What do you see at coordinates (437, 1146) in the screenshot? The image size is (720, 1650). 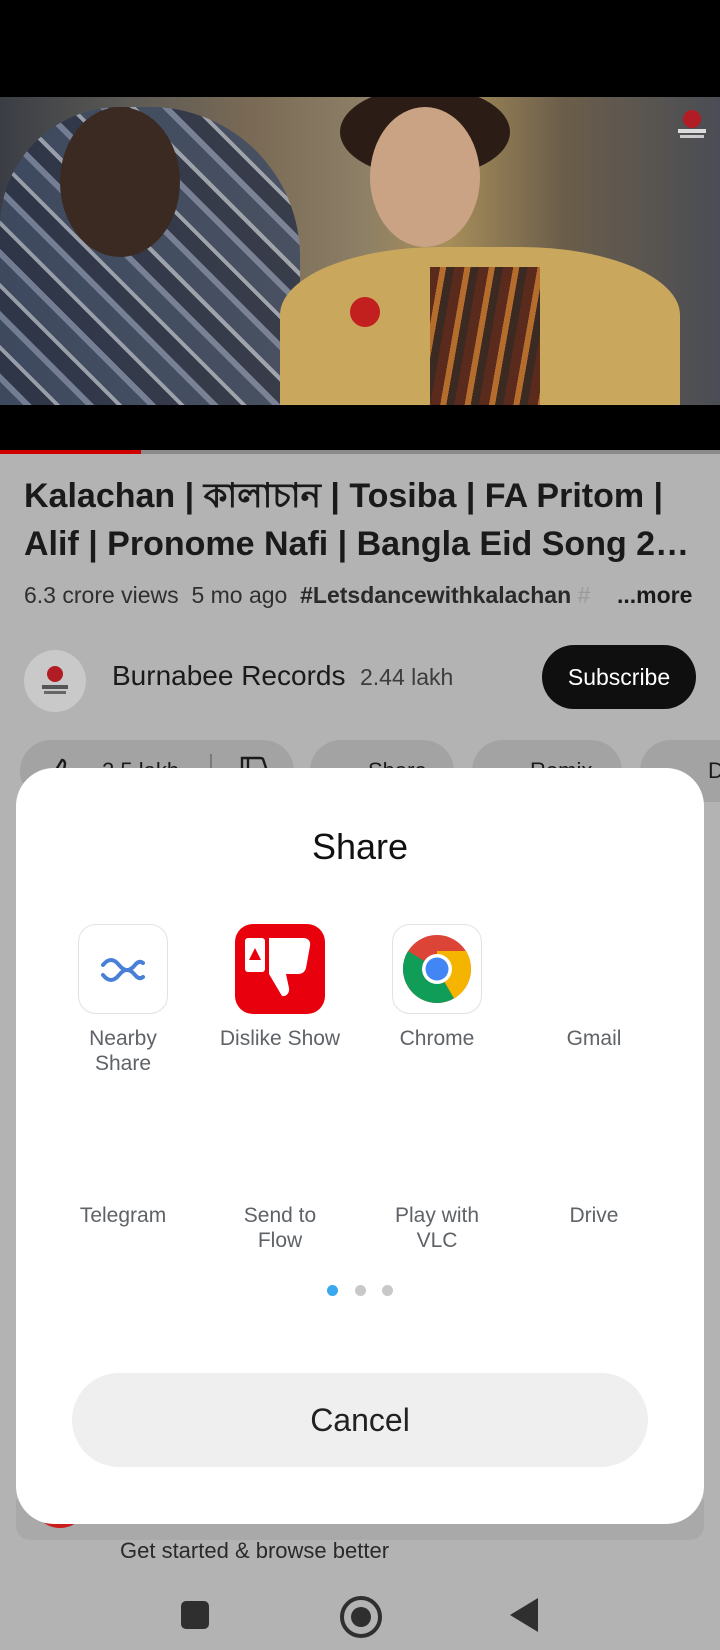 I see `vlc-icon` at bounding box center [437, 1146].